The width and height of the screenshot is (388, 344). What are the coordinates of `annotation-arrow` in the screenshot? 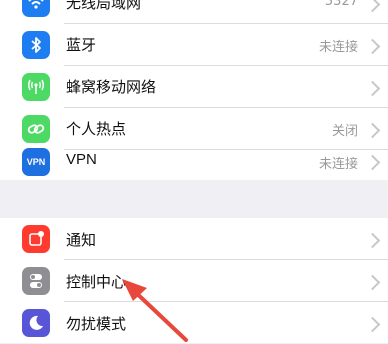 It's located at (155, 310).